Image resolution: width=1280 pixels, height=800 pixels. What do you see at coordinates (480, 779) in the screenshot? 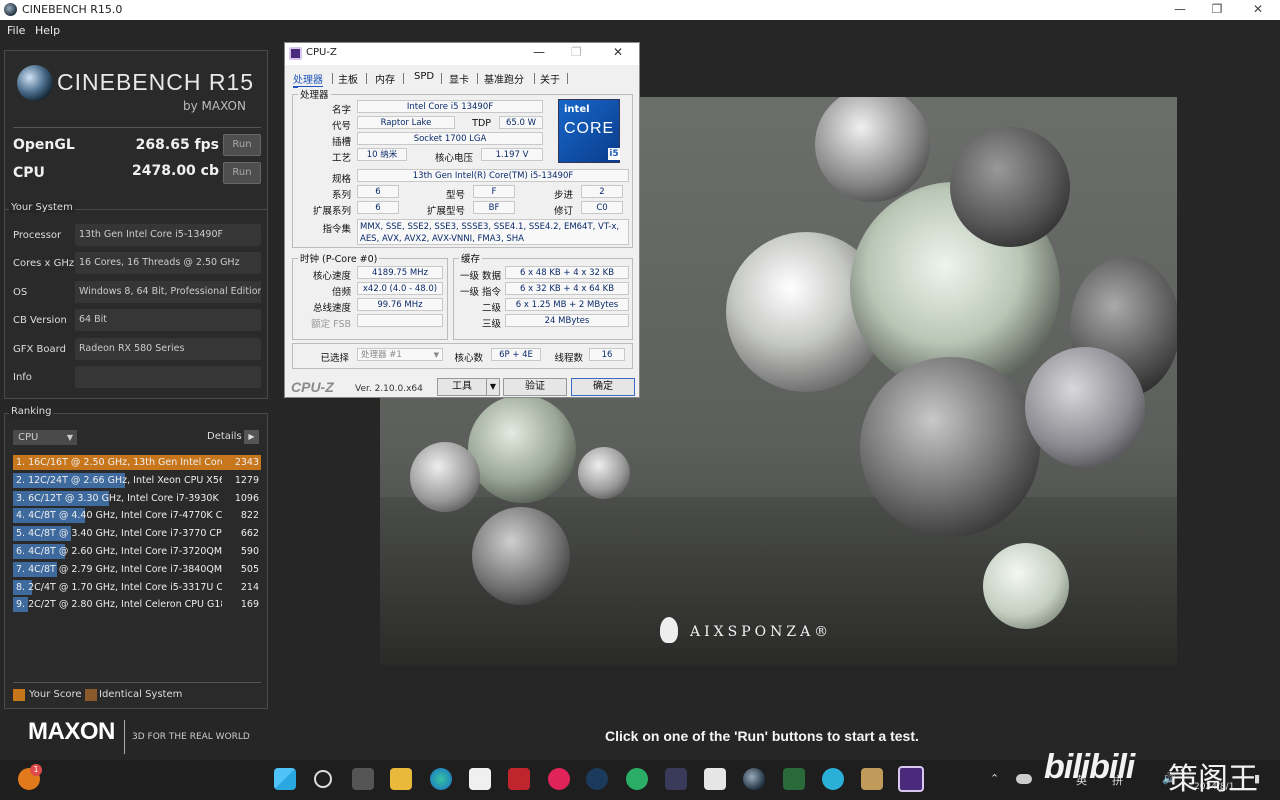
I see `store-icon` at bounding box center [480, 779].